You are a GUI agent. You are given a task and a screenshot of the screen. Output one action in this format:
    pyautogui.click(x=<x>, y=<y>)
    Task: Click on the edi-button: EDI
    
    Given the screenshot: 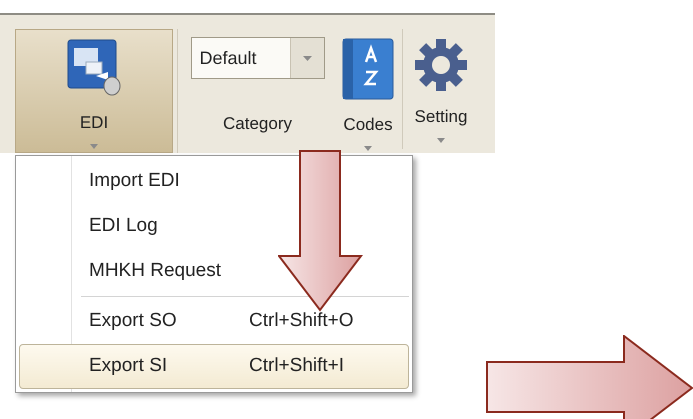 What is the action you would take?
    pyautogui.click(x=94, y=91)
    